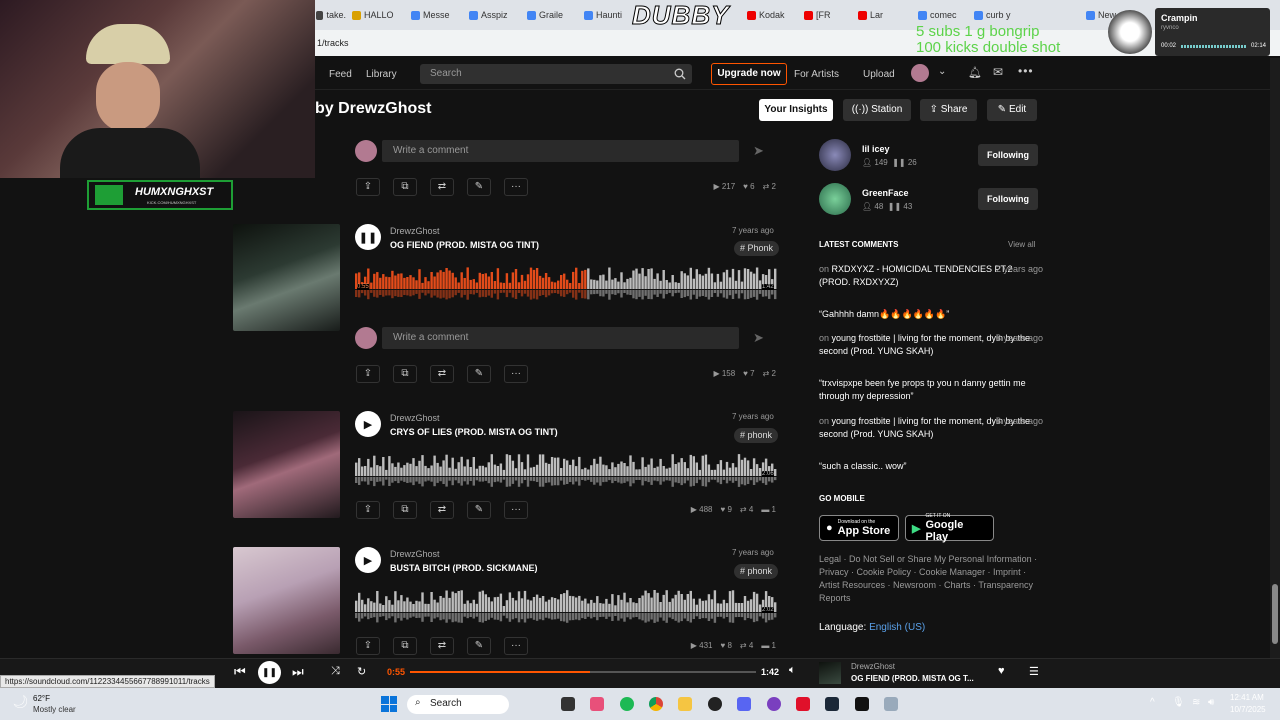  I want to click on comment-input: Write a comment, so click(560, 151).